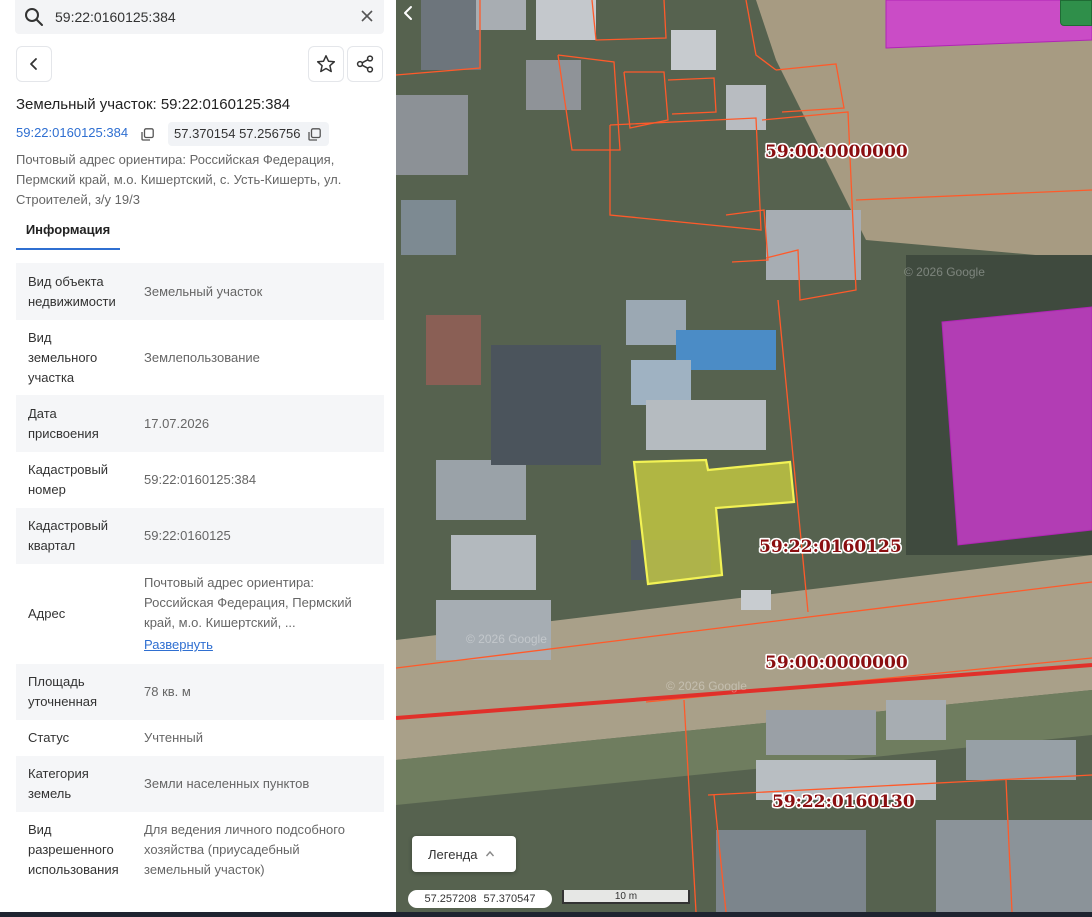 The image size is (1092, 917). I want to click on property-row-land-type: Вид земельного участка Землепользование, so click(200, 357).